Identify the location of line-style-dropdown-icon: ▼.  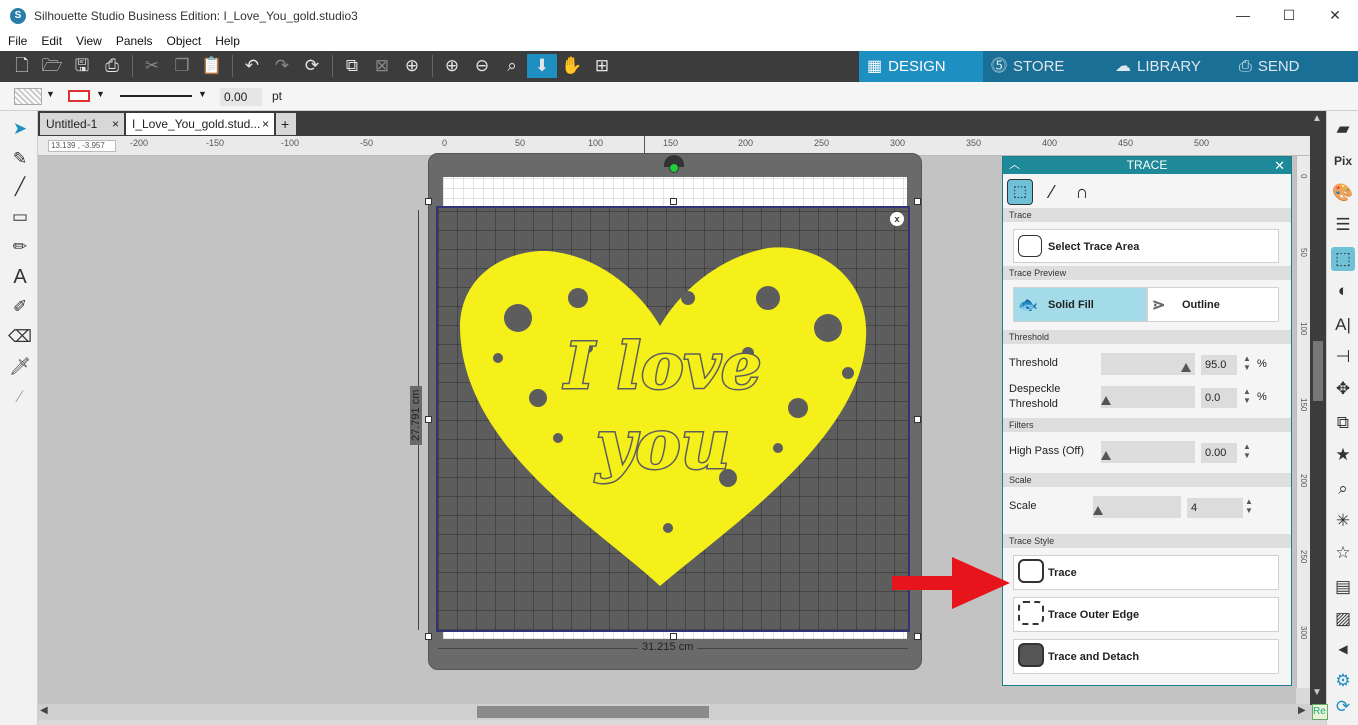
(202, 94).